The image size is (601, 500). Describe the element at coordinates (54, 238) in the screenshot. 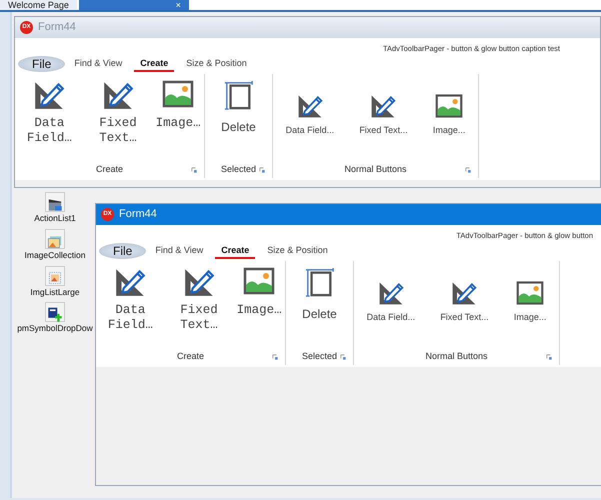

I see `images-icon` at that location.